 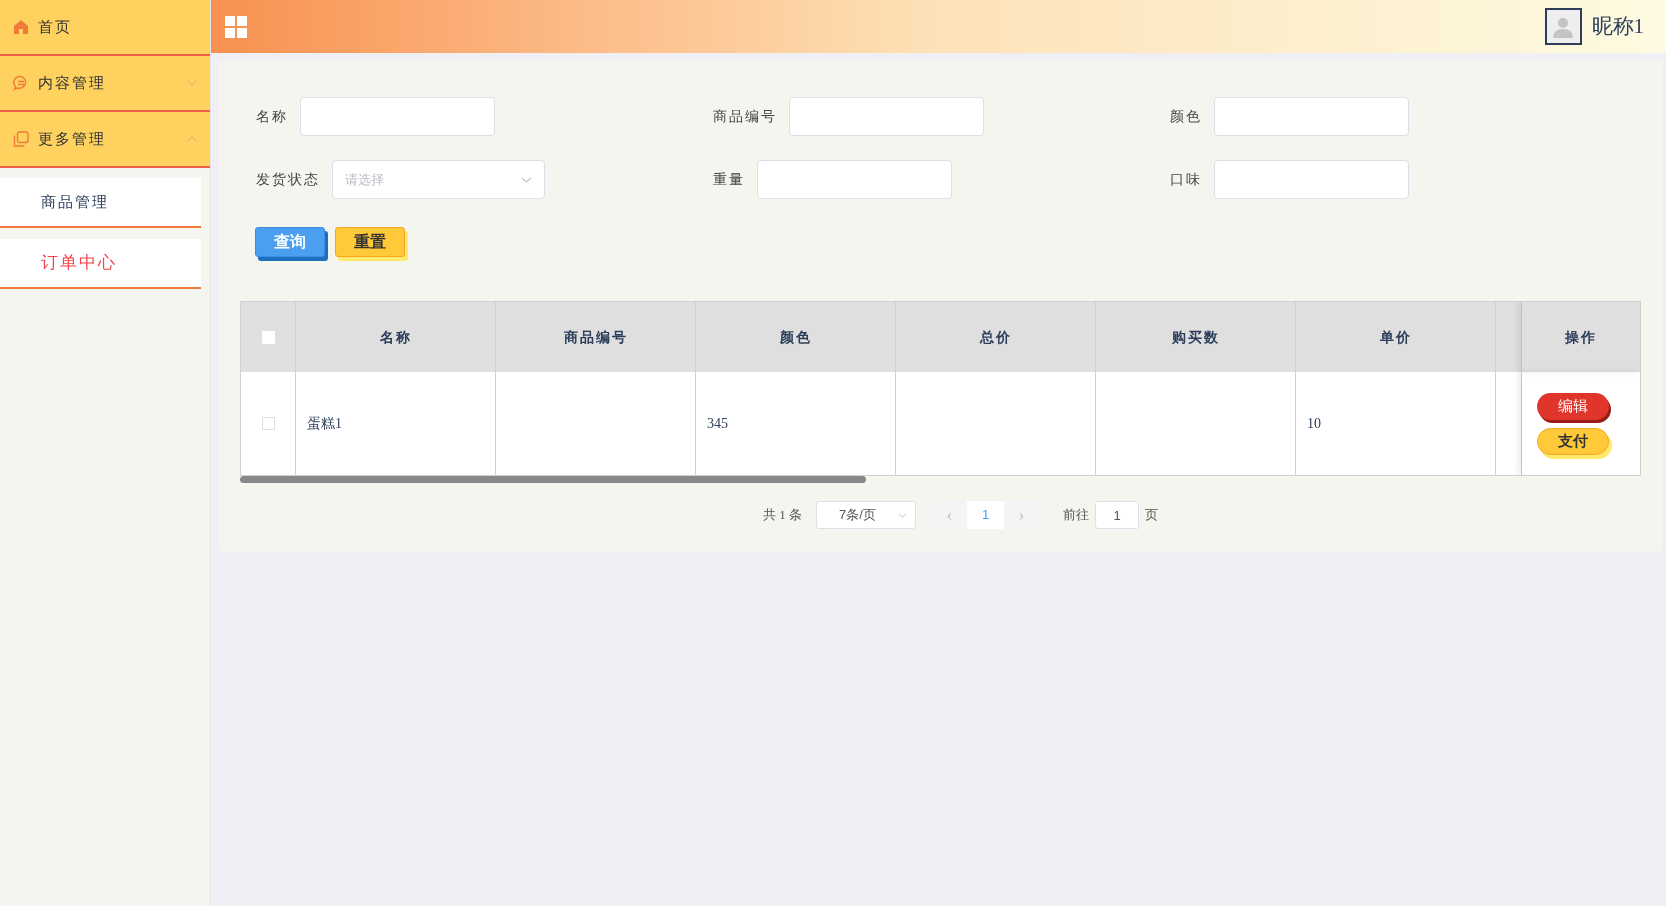 I want to click on goto-label: 前往, so click(x=1076, y=515).